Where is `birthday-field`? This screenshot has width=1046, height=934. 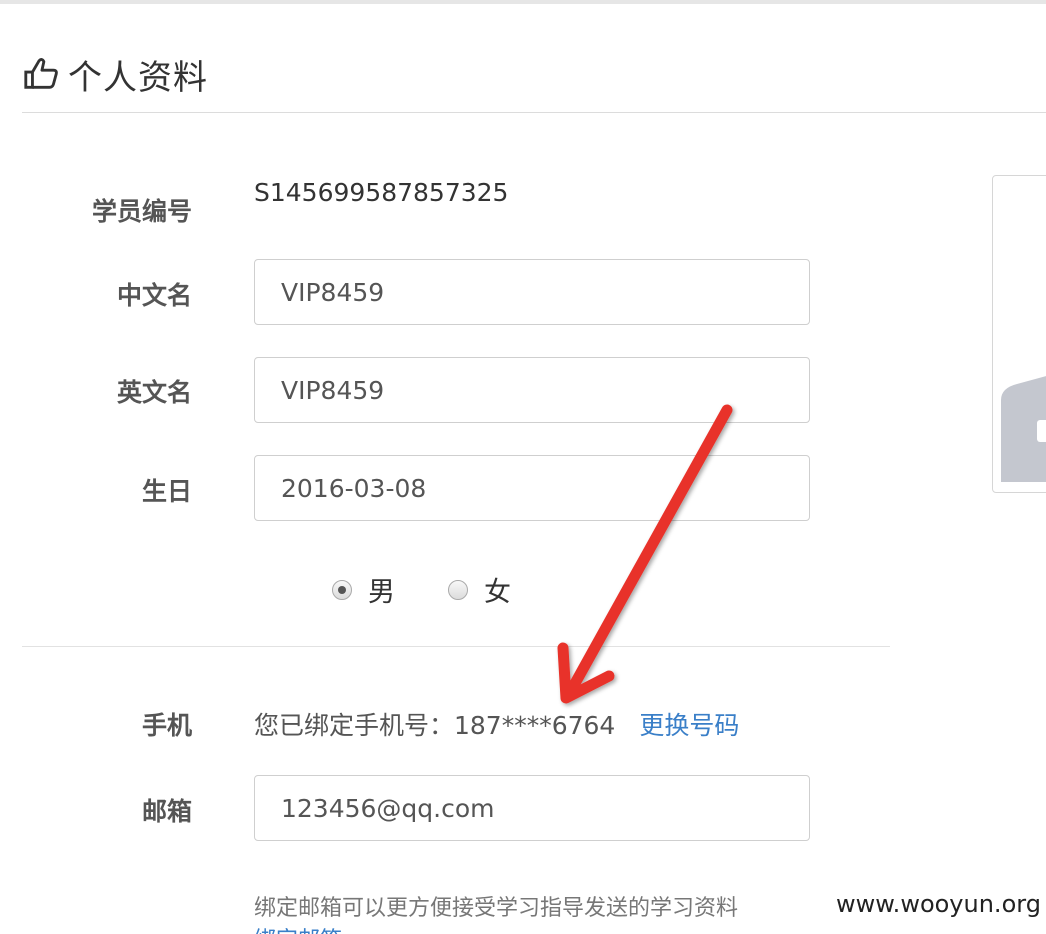
birthday-field is located at coordinates (532, 488).